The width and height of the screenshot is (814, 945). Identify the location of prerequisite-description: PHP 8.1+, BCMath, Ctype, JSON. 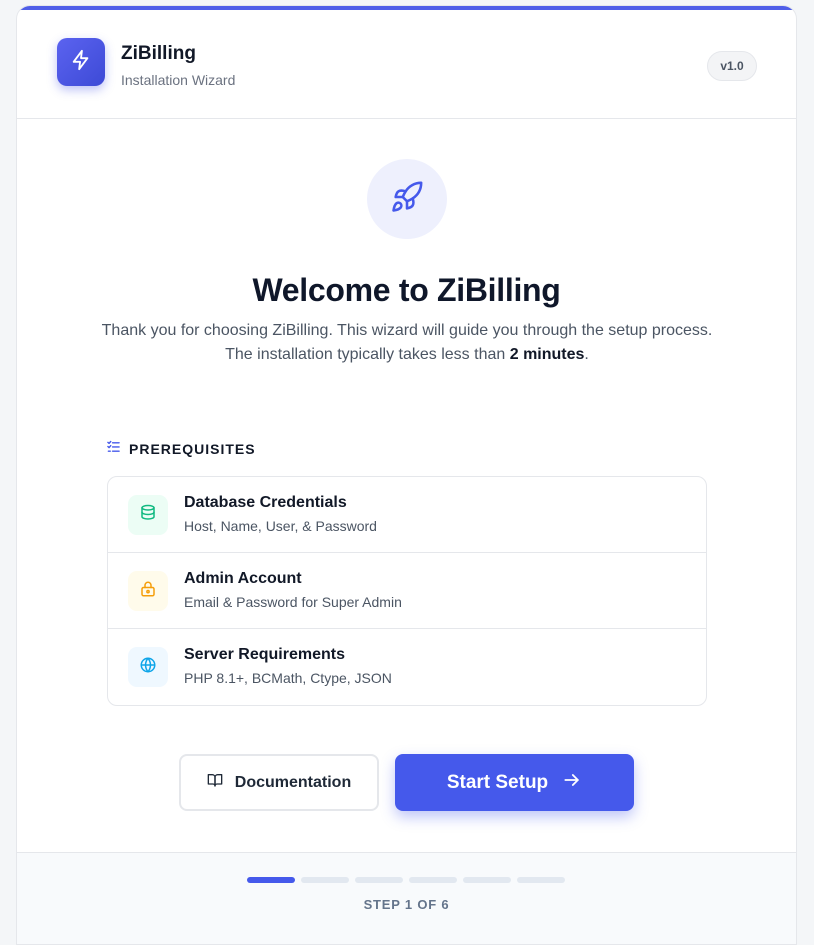
(288, 678).